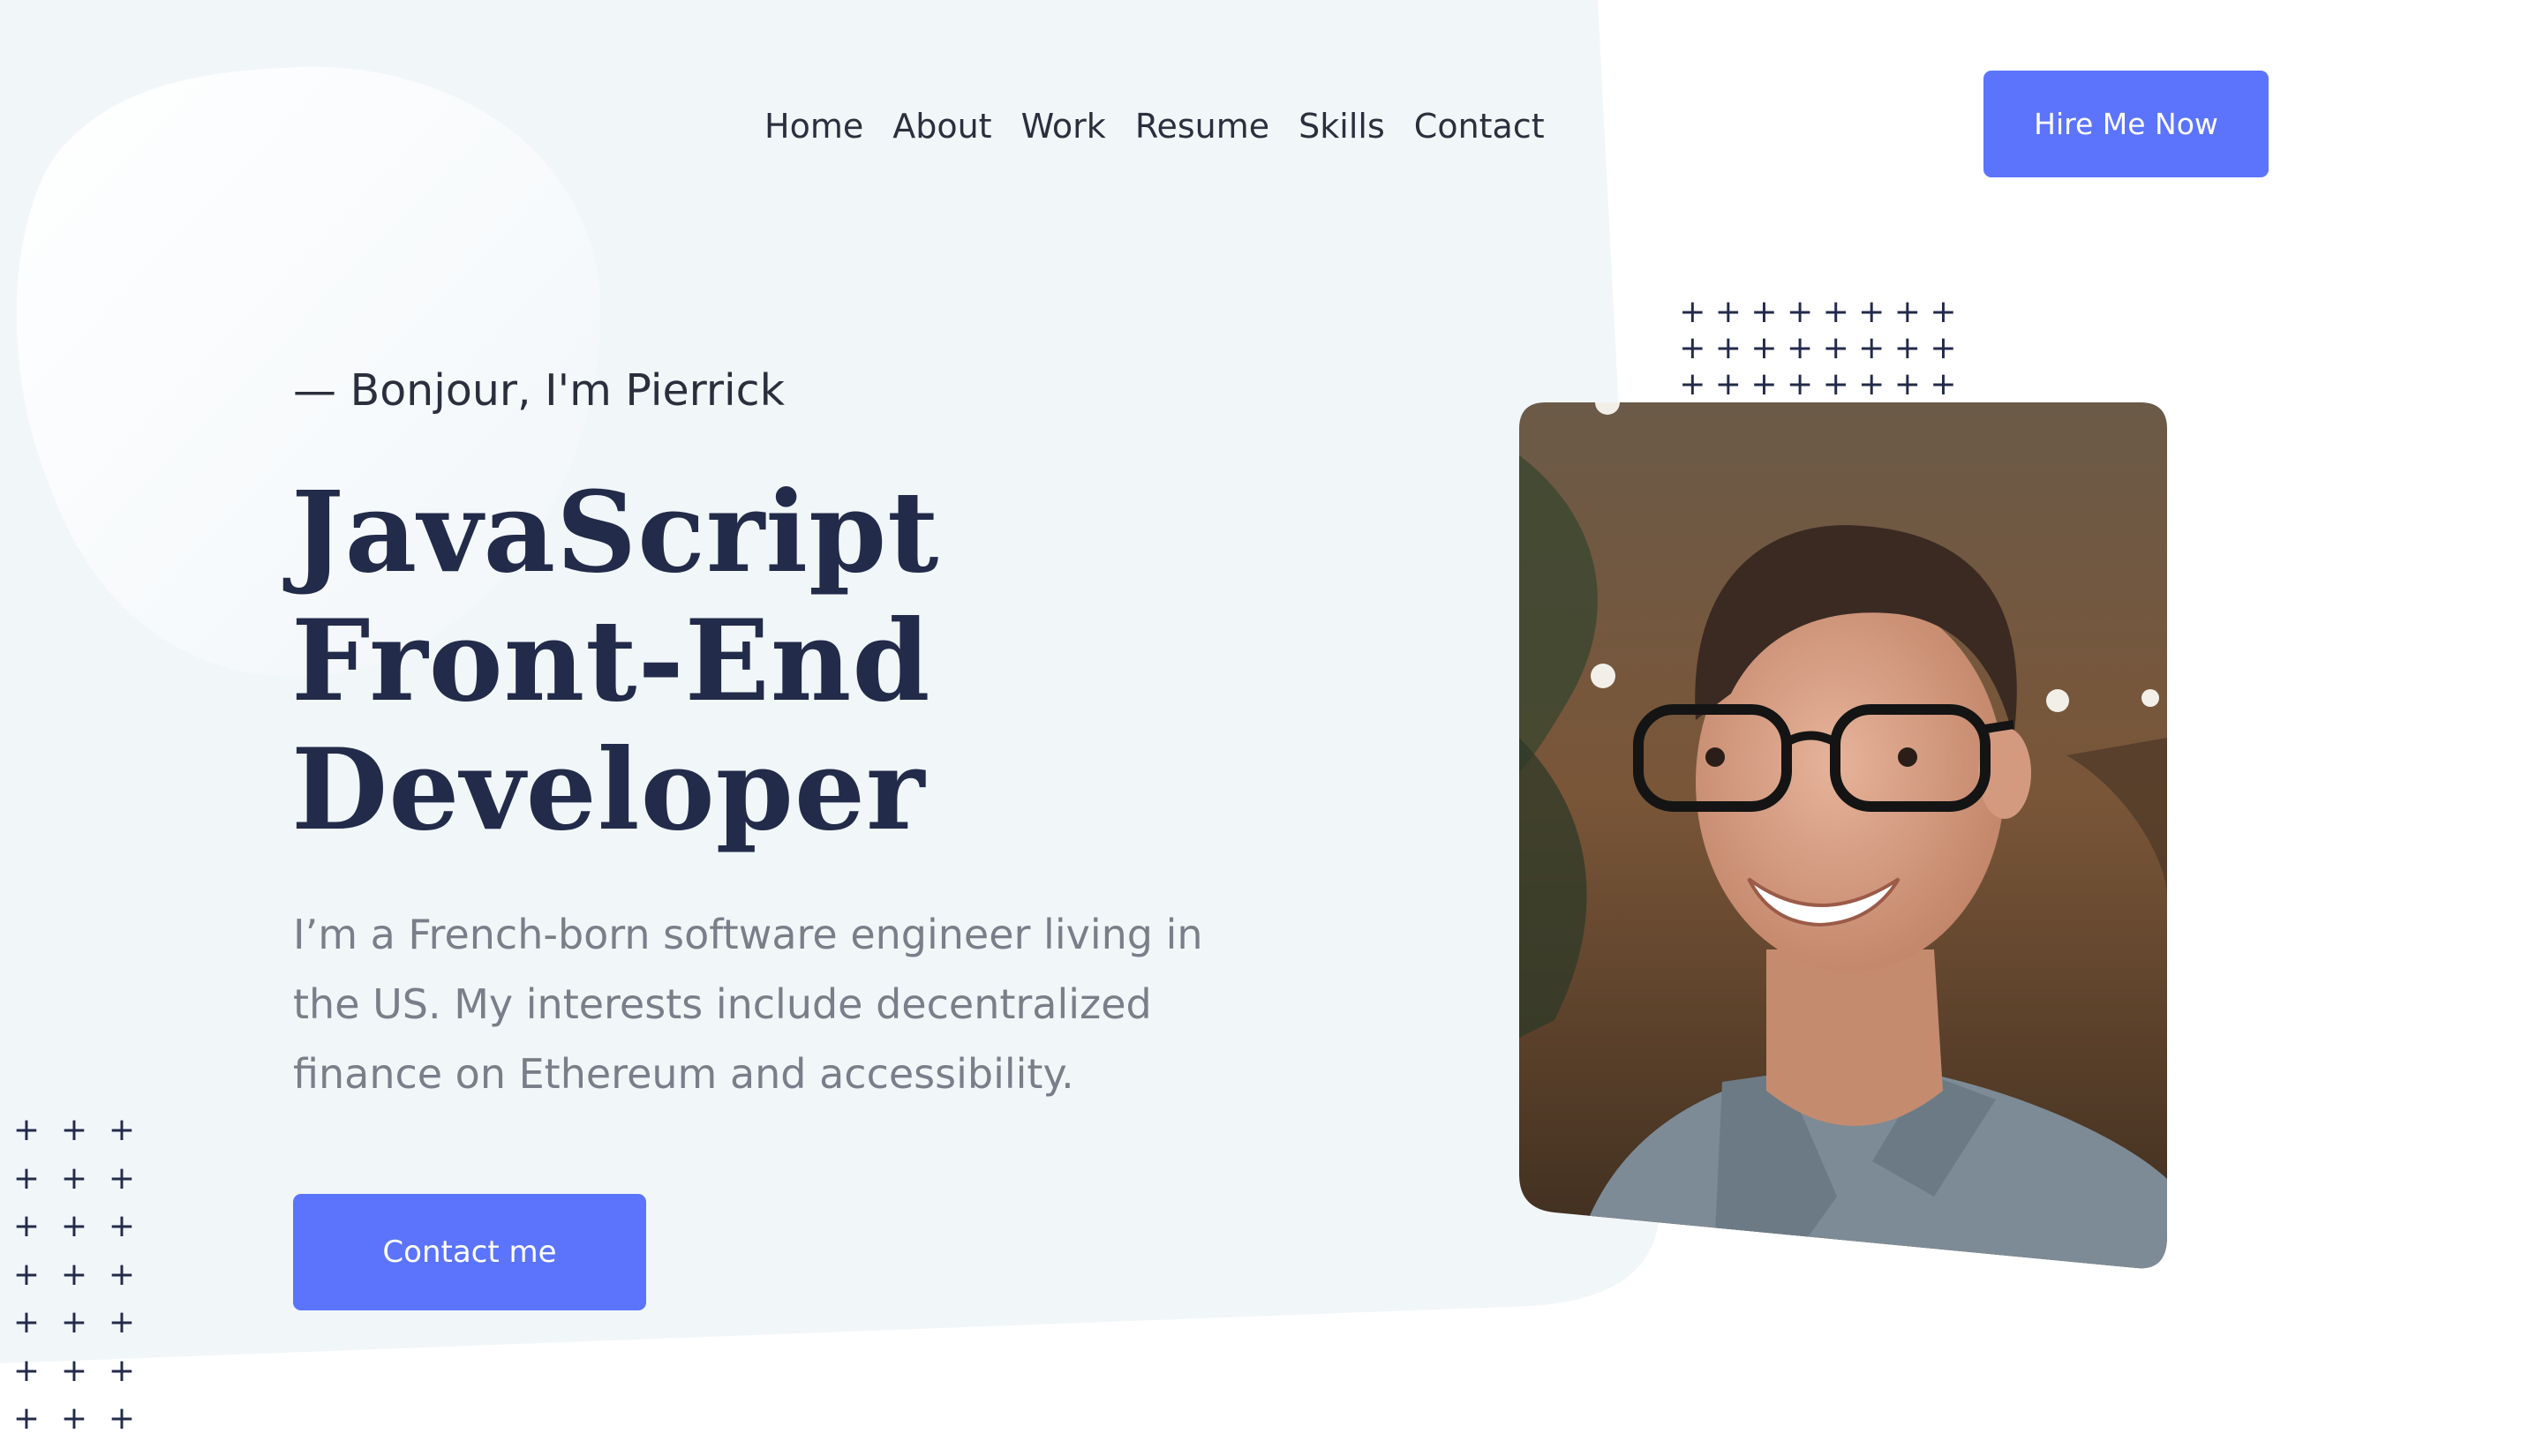 This screenshot has height=1456, width=2529. What do you see at coordinates (74, 1284) in the screenshot?
I see `plus-pattern-icon: +++ +++ +++ +++ +++ +++ +++ +++` at bounding box center [74, 1284].